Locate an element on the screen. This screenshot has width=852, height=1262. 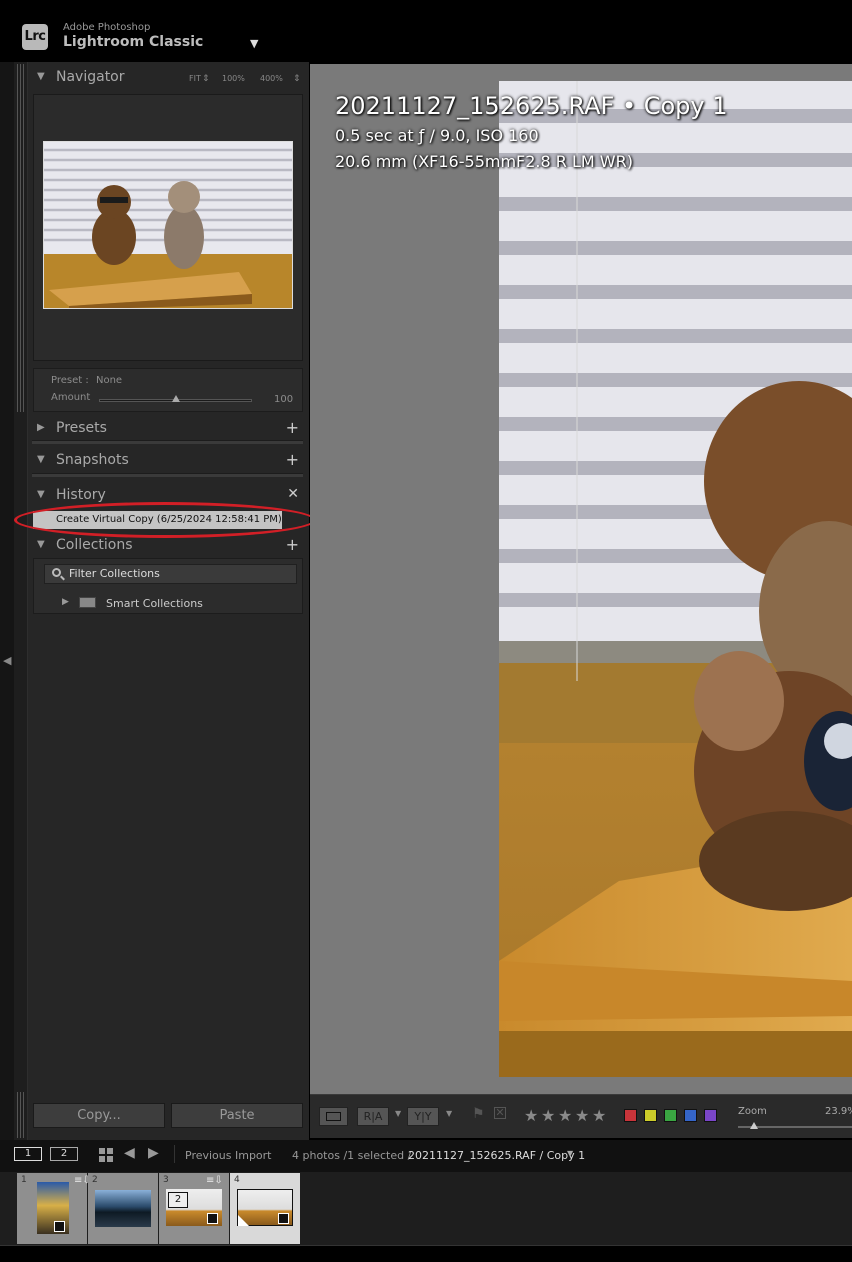
quick-preset-panel: Preset : None Amount 100 is located at coordinates (168, 390).